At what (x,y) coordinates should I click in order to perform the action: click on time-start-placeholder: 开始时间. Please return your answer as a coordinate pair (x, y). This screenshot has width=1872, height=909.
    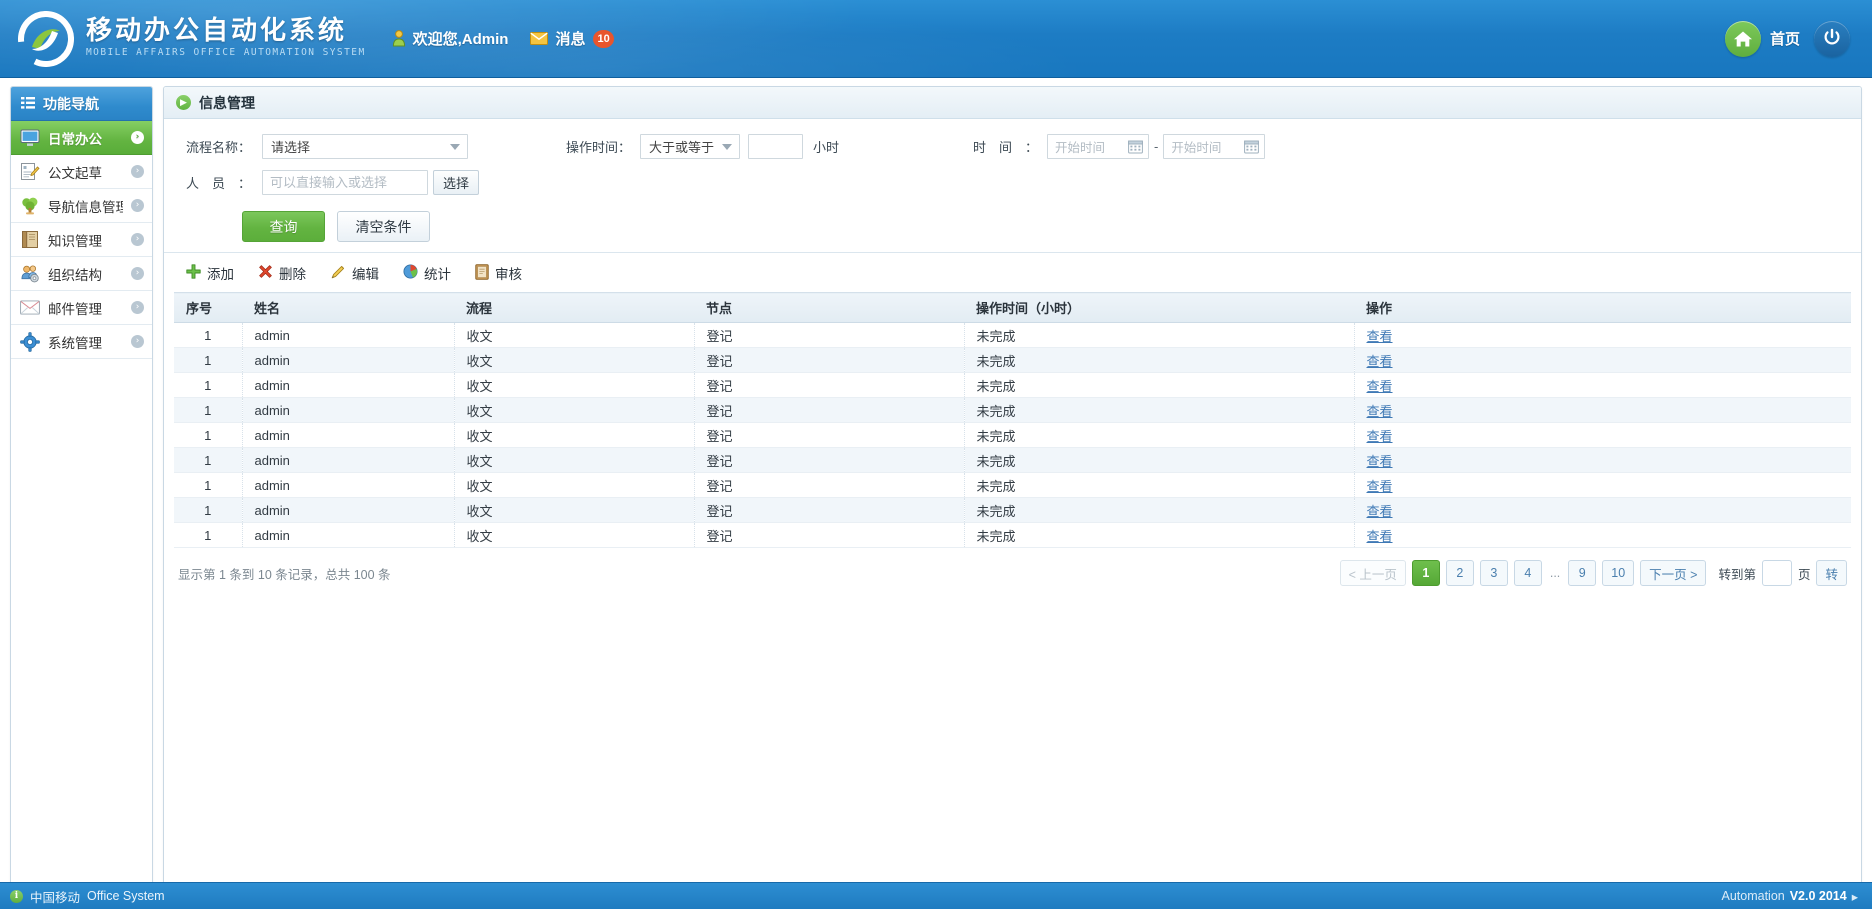
    Looking at the image, I should click on (1080, 147).